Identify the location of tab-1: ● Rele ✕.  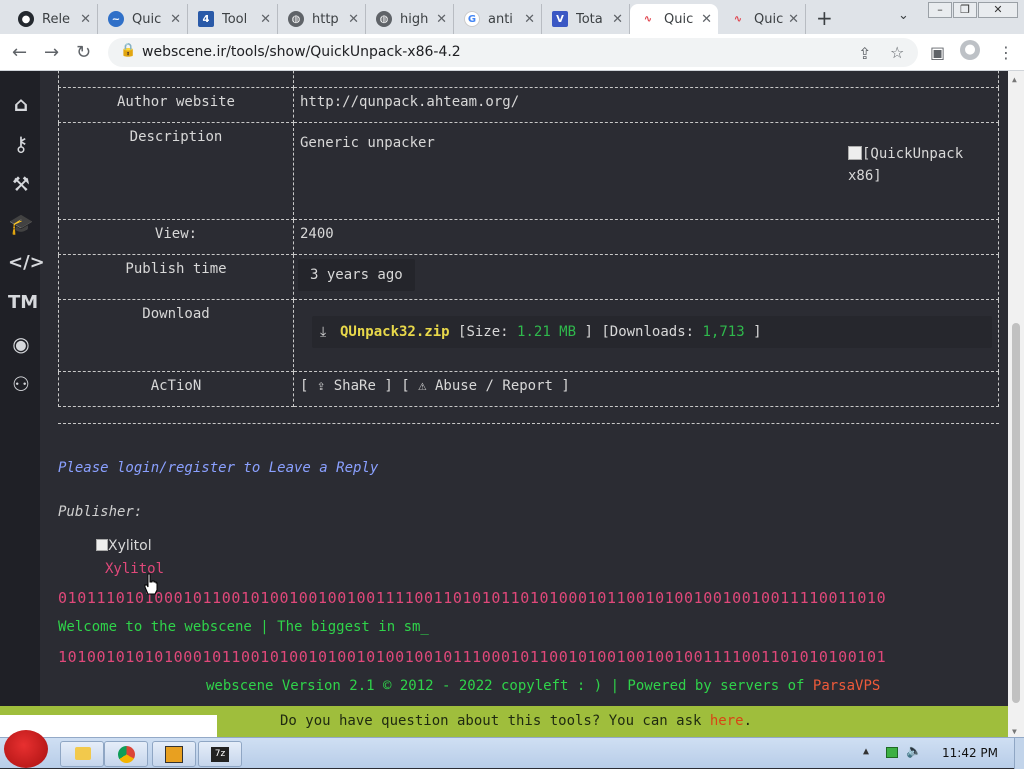
(53, 19).